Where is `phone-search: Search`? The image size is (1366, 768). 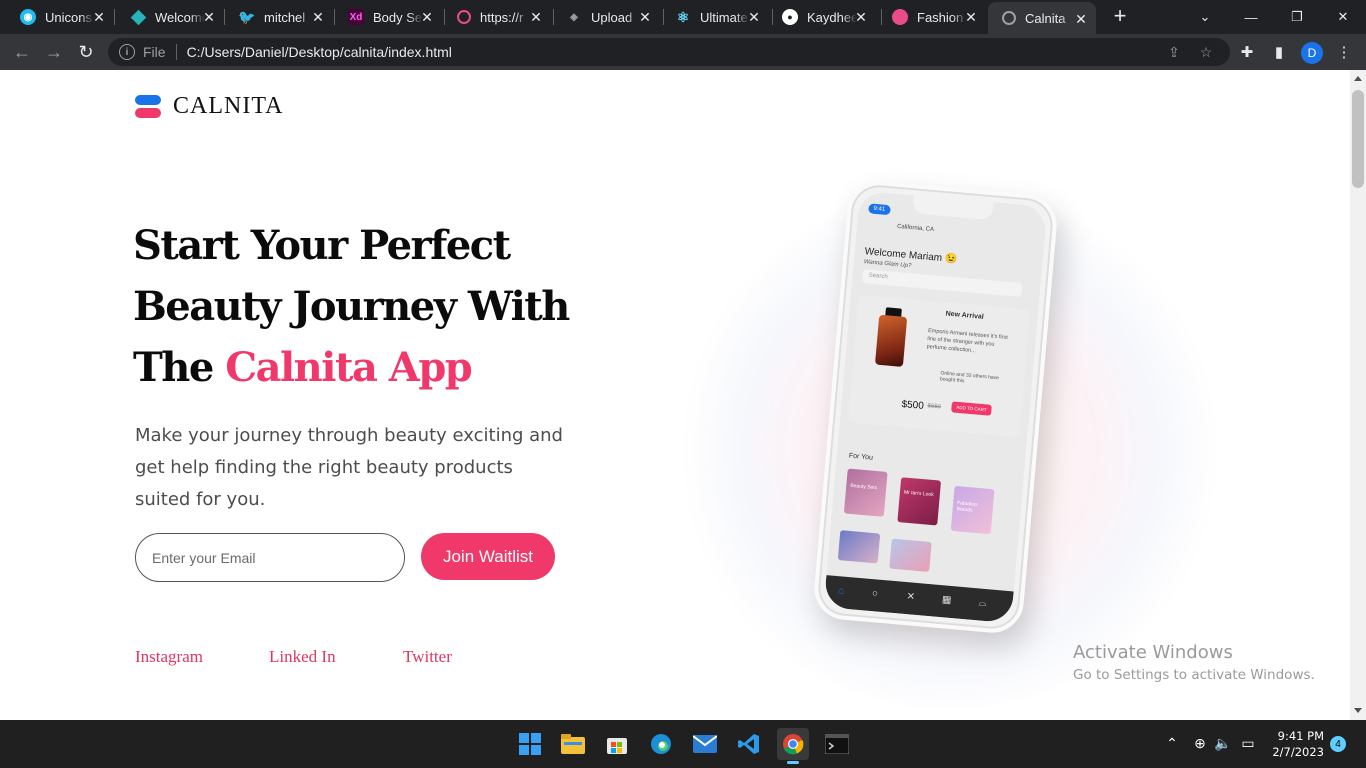
phone-search: Search is located at coordinates (942, 283).